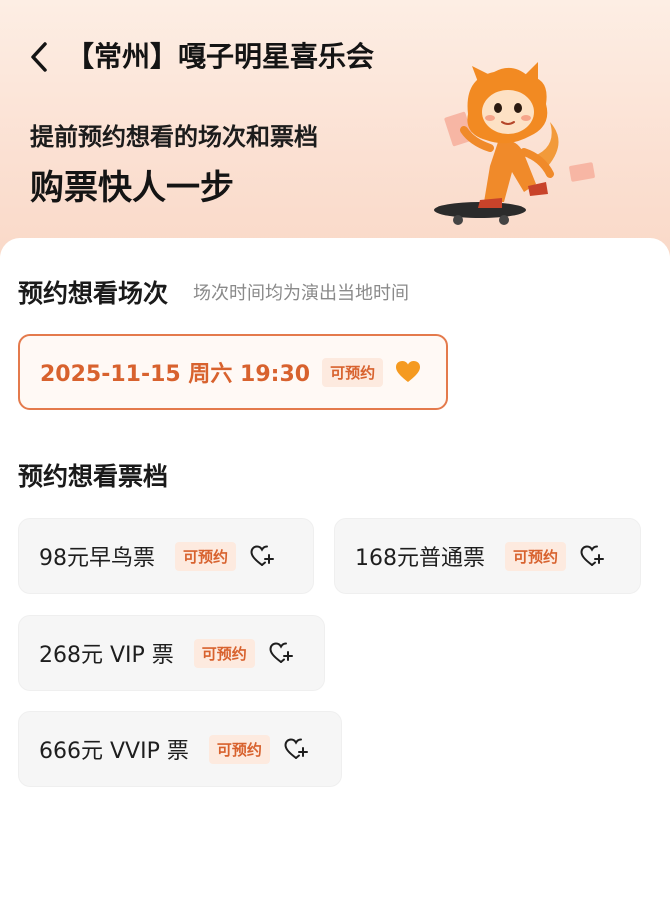  I want to click on heart-filled-icon, so click(408, 371).